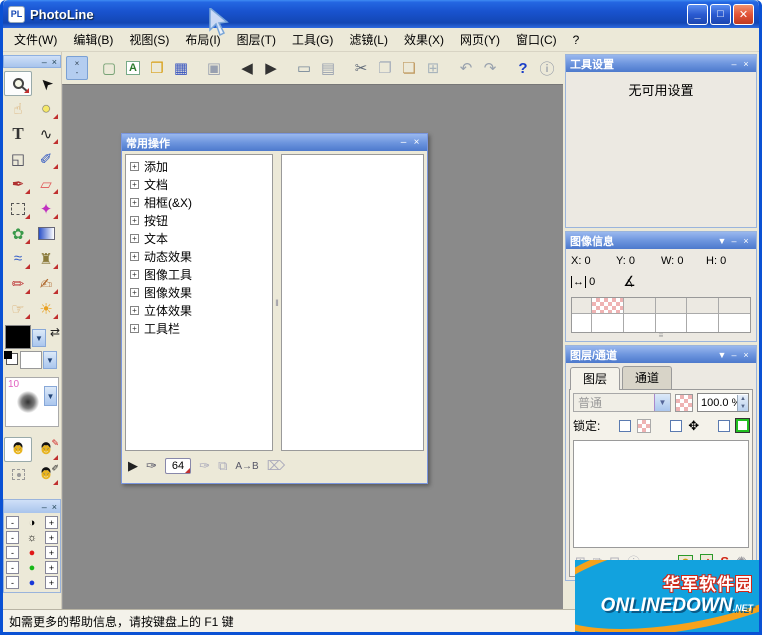  I want to click on rename-action-button: A→B, so click(246, 466).